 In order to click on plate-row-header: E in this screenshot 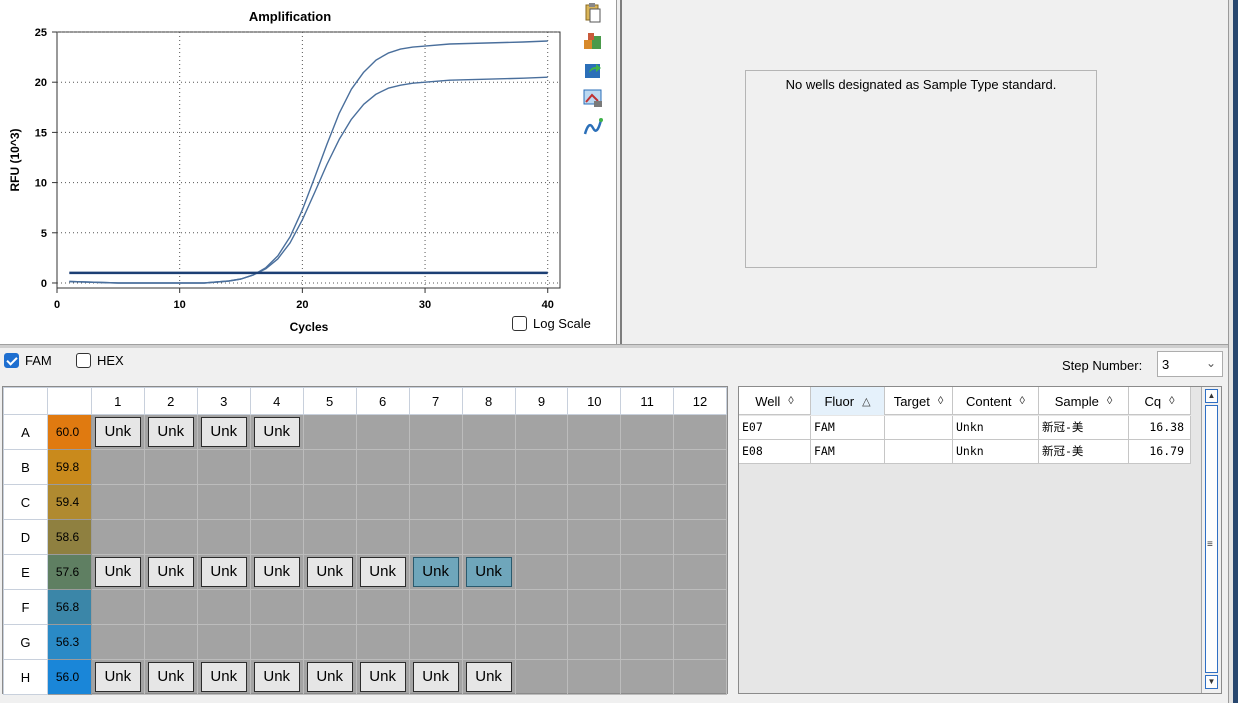, I will do `click(25, 572)`.